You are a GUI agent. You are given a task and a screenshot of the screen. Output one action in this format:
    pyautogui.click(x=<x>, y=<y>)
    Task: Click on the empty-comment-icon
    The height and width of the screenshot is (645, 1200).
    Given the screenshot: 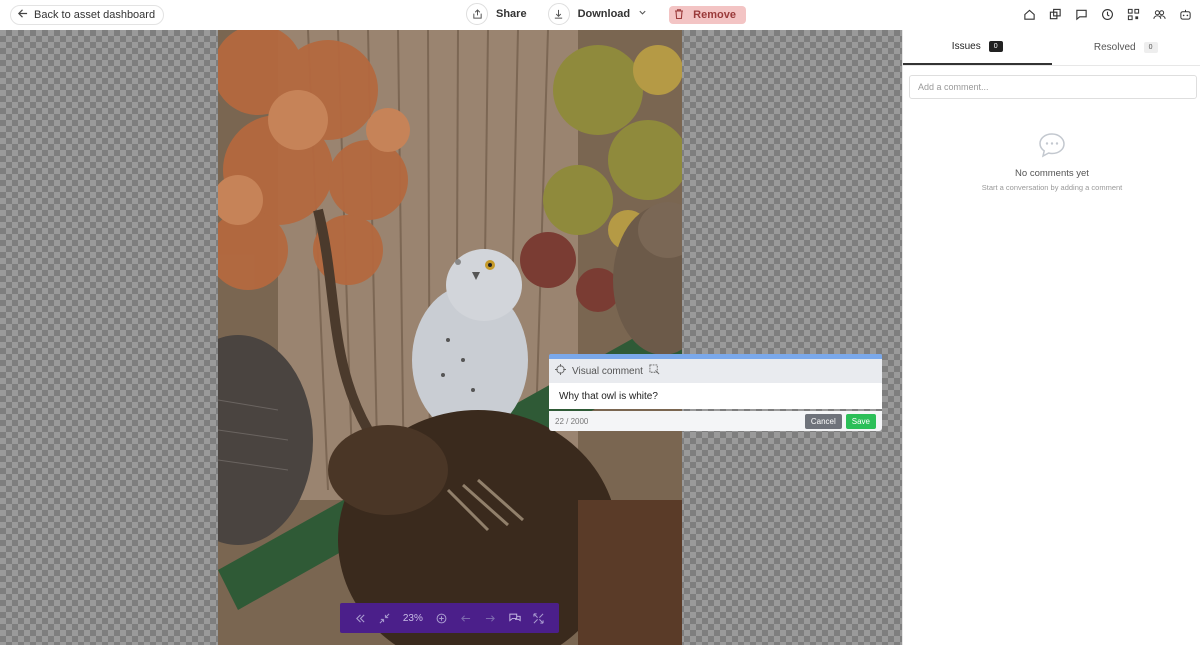 What is the action you would take?
    pyautogui.click(x=1051, y=145)
    